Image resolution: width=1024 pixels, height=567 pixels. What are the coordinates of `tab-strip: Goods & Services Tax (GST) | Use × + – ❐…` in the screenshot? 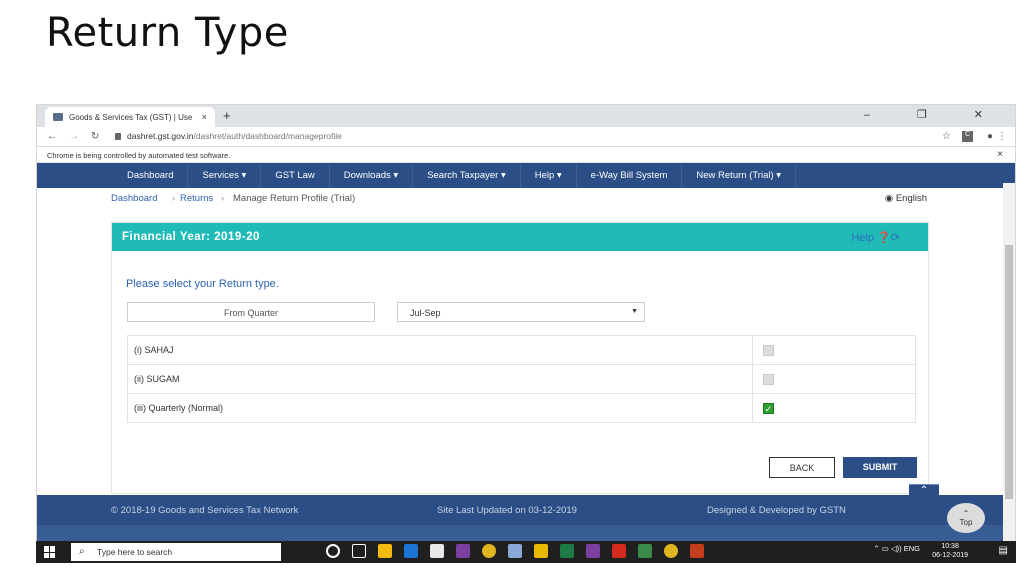 It's located at (526, 116).